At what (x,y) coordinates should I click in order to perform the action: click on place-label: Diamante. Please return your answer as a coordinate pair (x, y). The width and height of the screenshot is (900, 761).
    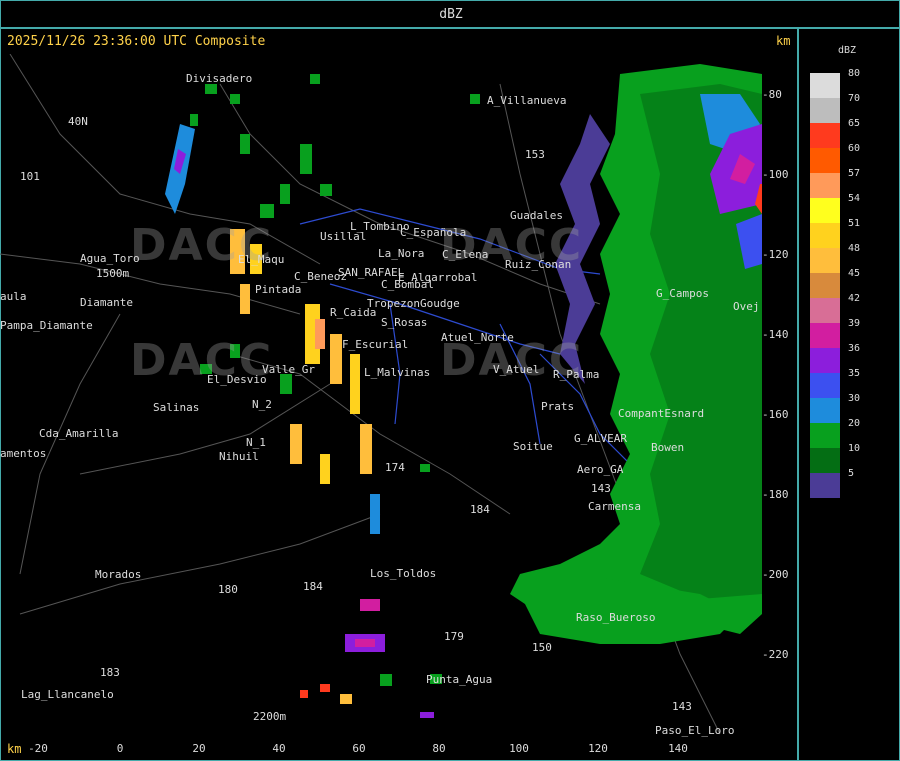
    Looking at the image, I should click on (106, 302).